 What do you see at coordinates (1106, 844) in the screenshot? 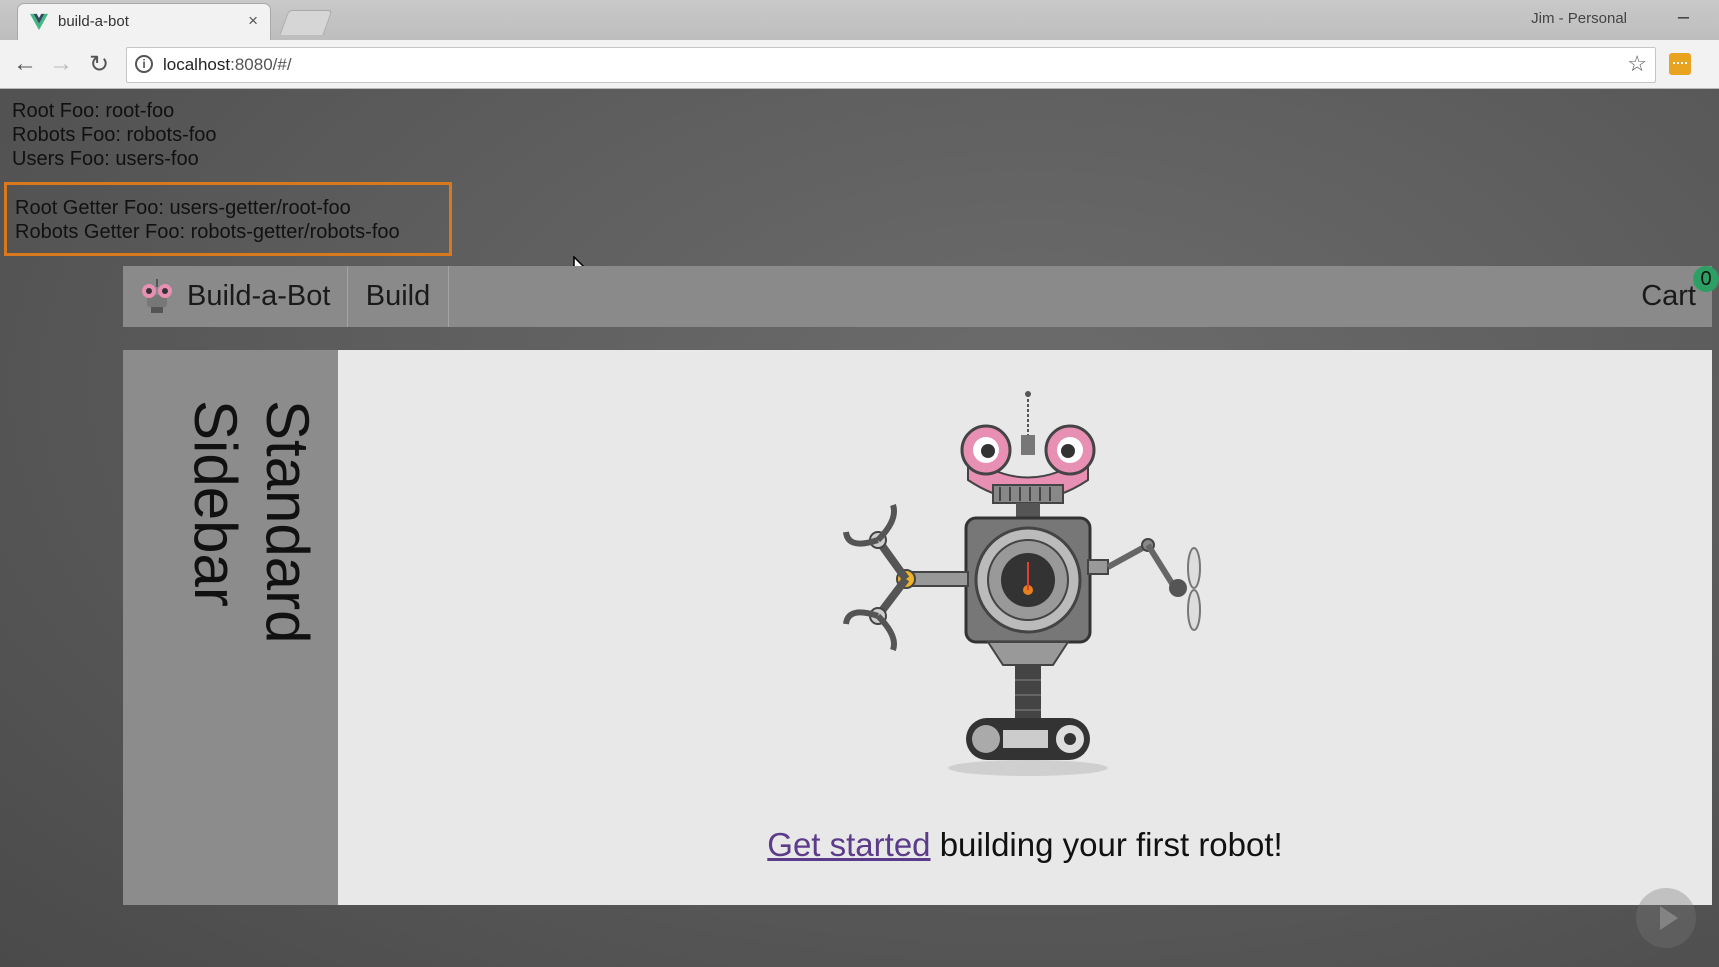
I see `tagline-text: building your first robot!` at bounding box center [1106, 844].